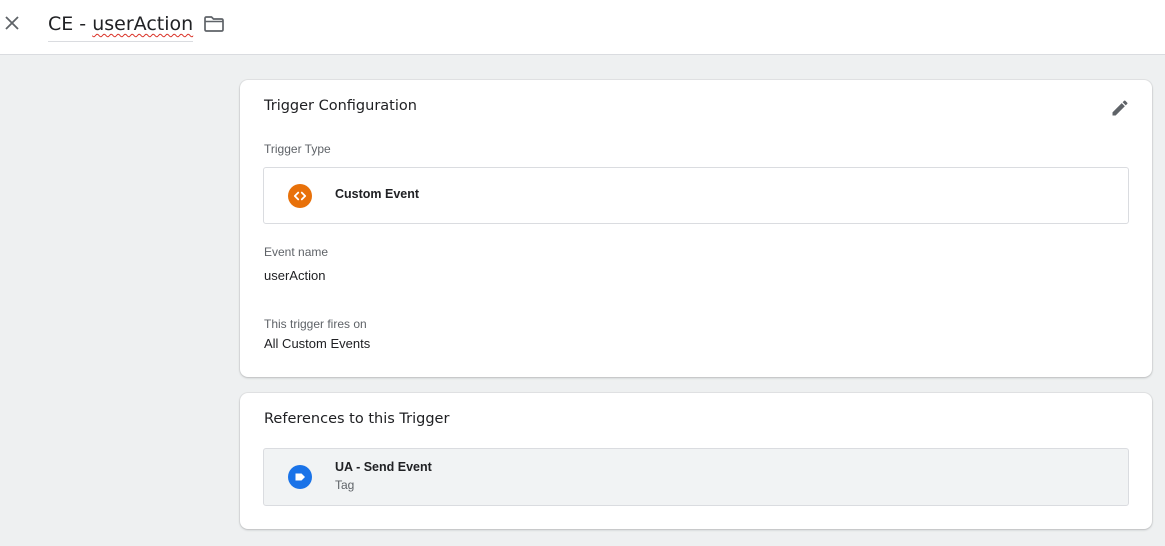 The height and width of the screenshot is (546, 1165). Describe the element at coordinates (696, 477) in the screenshot. I see `reference-item: UA - Send Event Tag` at that location.